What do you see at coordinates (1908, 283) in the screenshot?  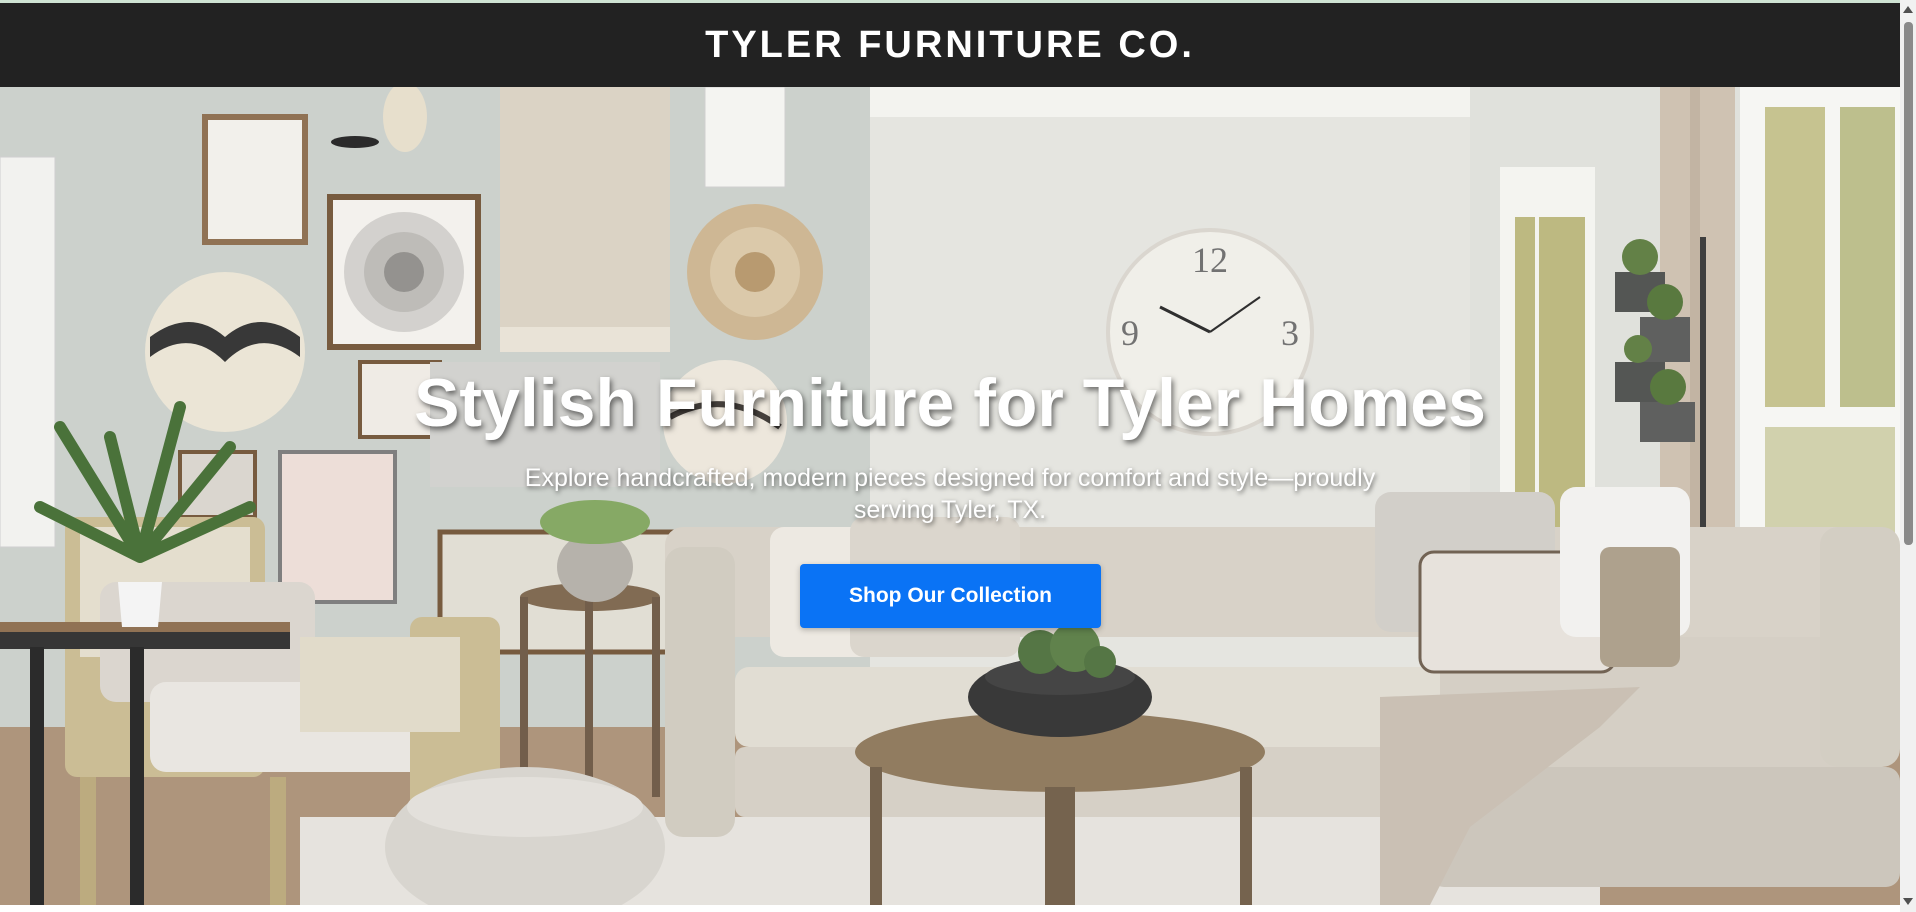 I see `scrollbar-thumb` at bounding box center [1908, 283].